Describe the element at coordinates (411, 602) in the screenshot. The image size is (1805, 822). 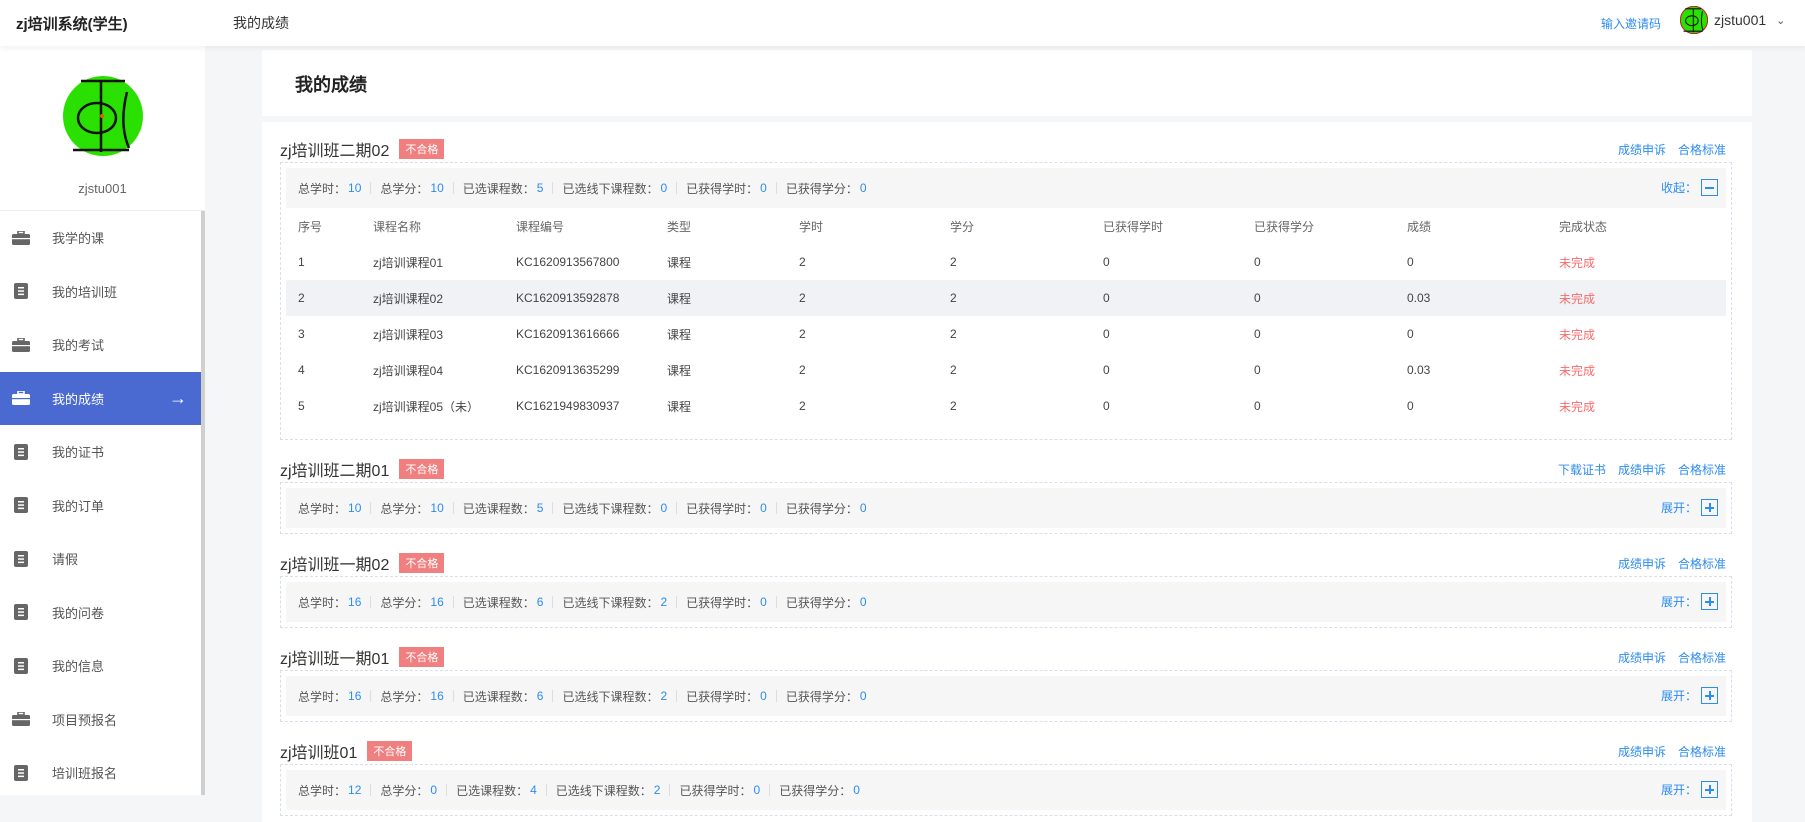
I see `stat-total_credits: 总学分： 16` at that location.